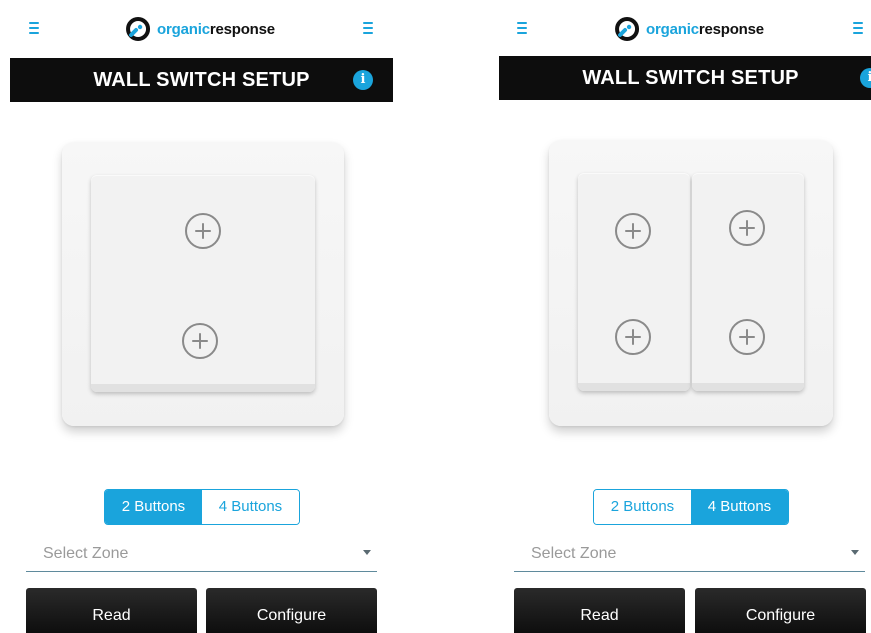  Describe the element at coordinates (203, 231) in the screenshot. I see `add-button-top-icon` at that location.